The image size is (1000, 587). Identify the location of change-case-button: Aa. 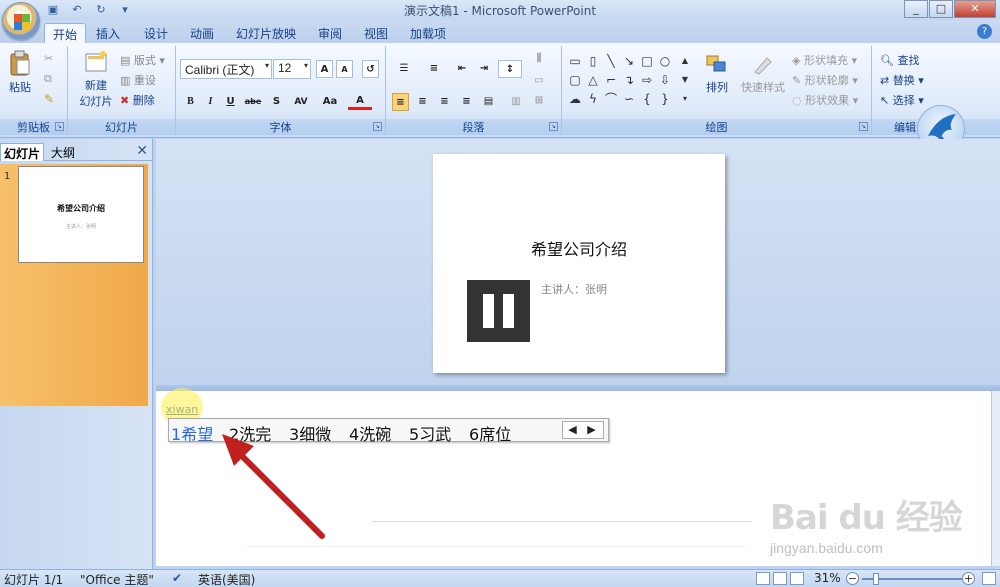
(330, 102).